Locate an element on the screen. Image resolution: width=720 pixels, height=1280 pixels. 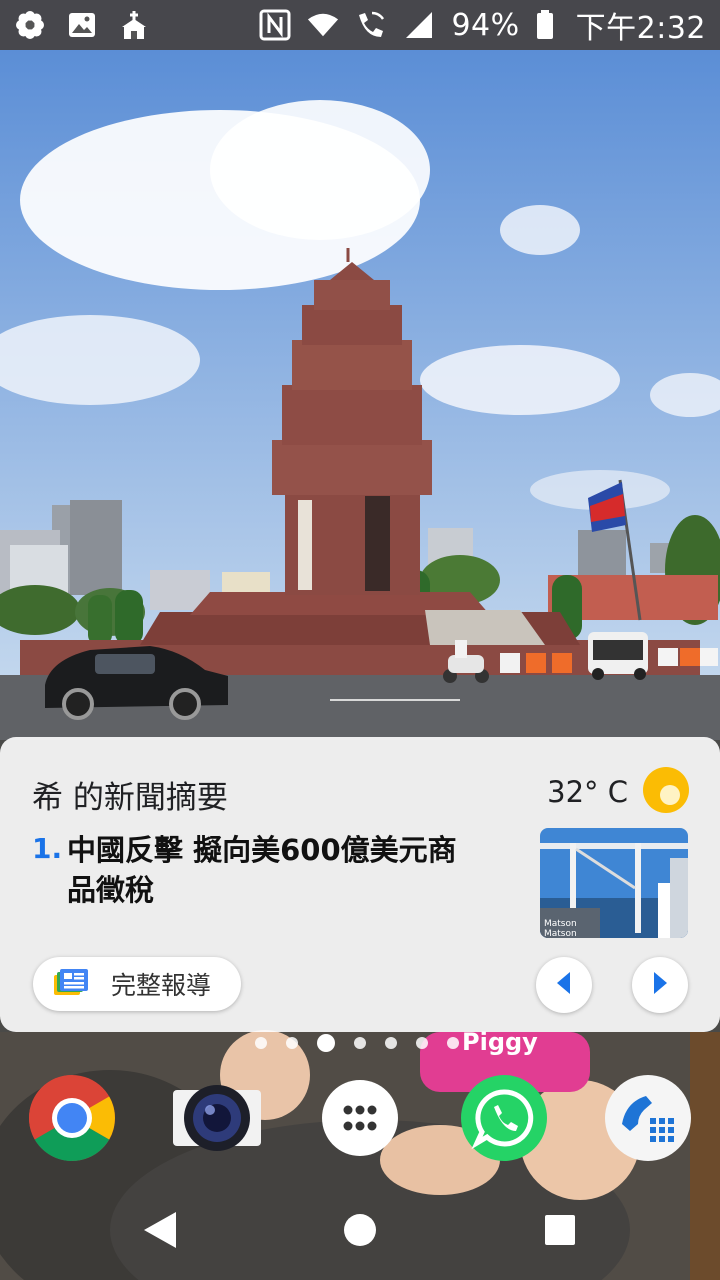
status-bar: 94% 下午2:32 is located at coordinates (360, 25).